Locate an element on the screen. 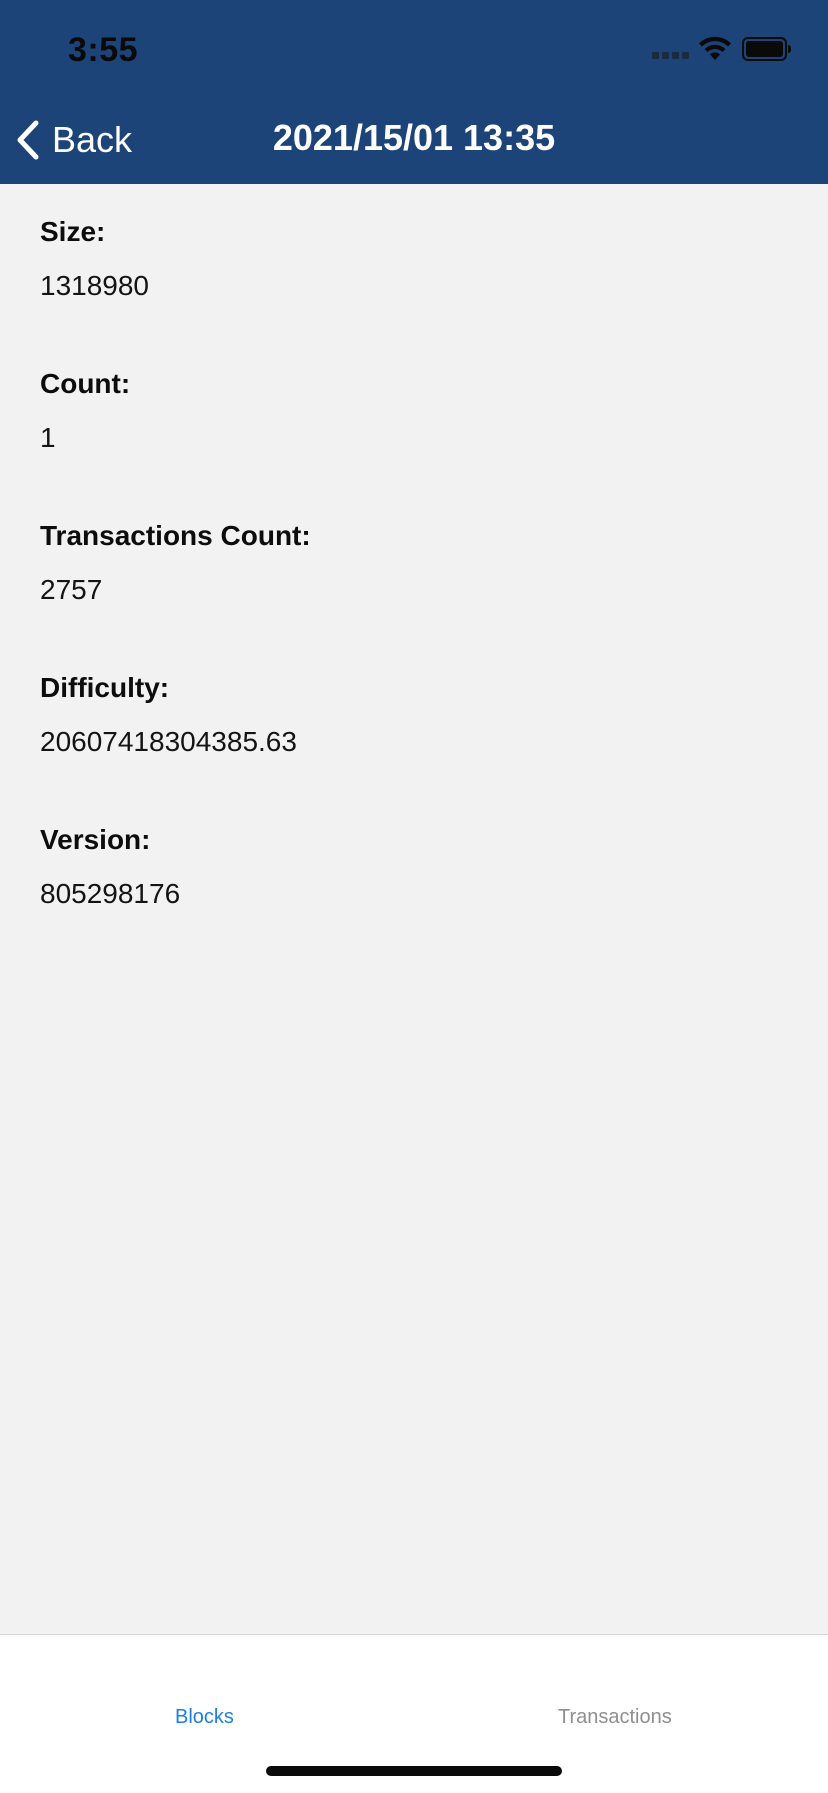  size-value: 1318980 is located at coordinates (95, 285).